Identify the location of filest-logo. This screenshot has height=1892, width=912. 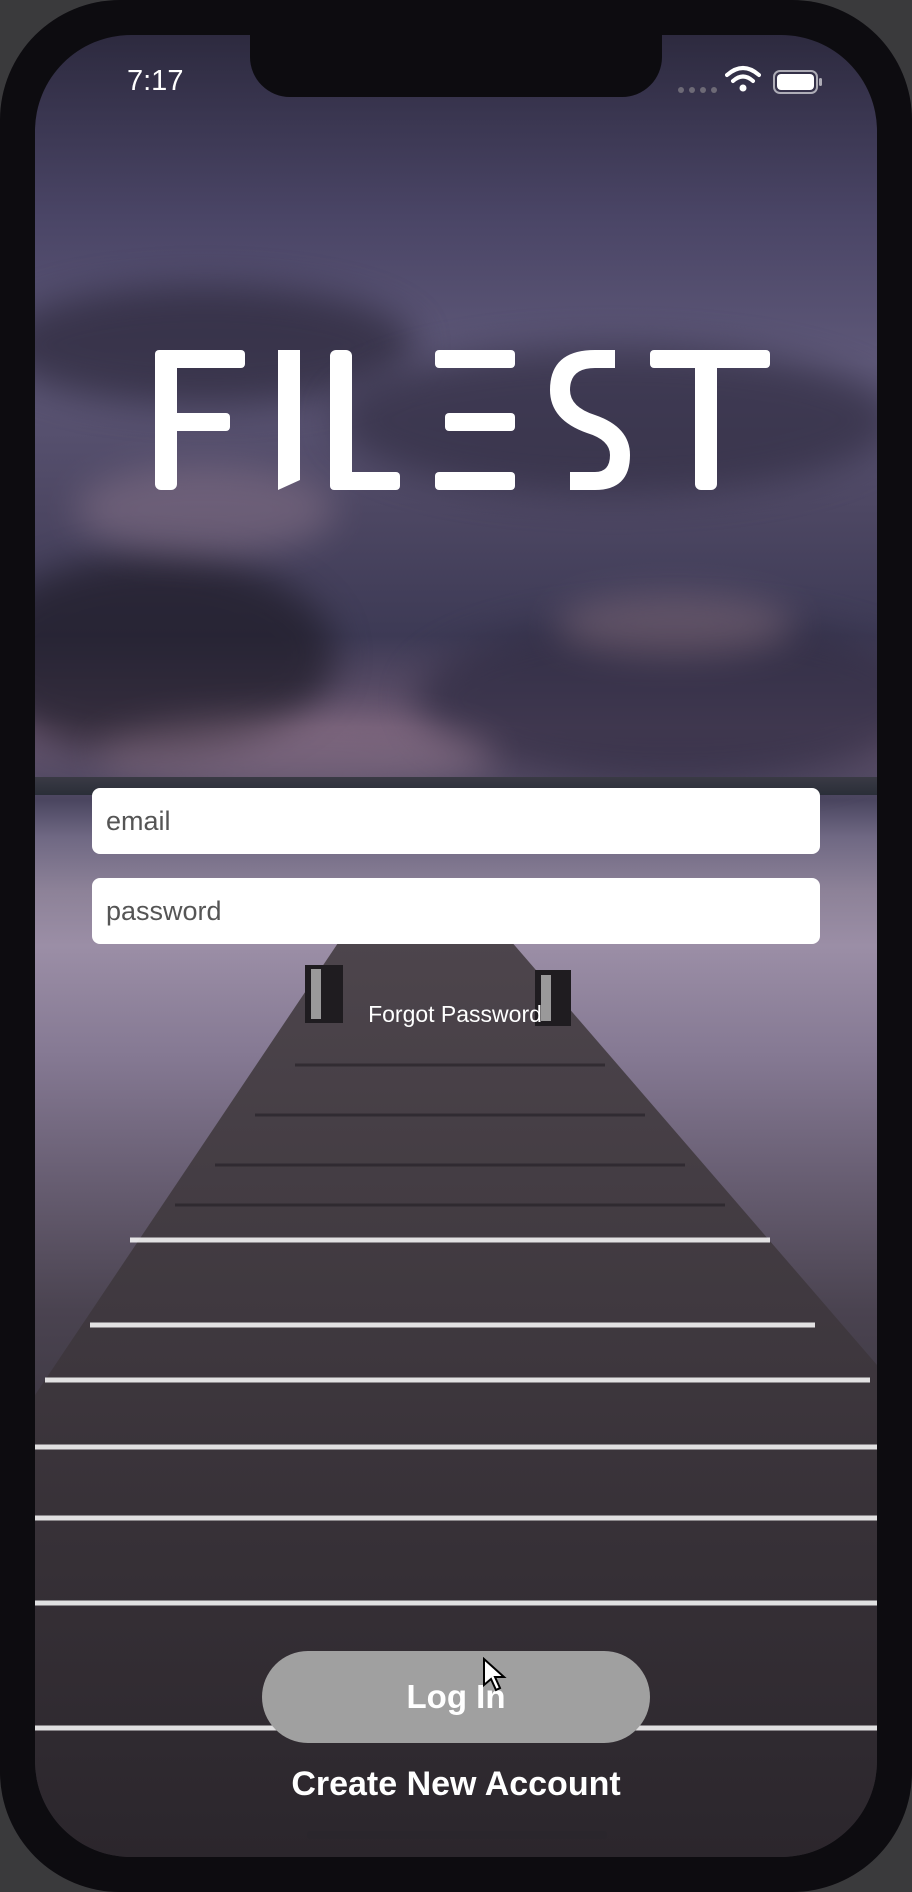
(462, 420).